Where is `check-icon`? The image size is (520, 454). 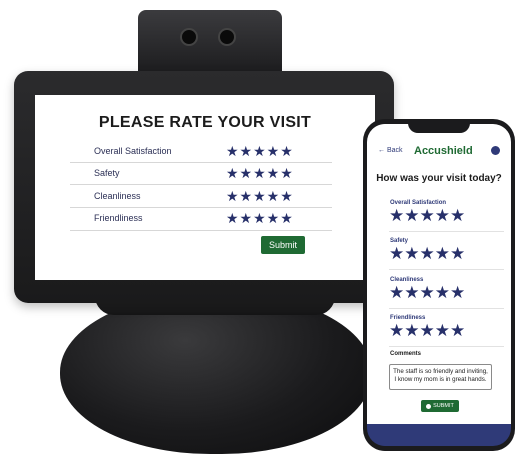 check-icon is located at coordinates (429, 406).